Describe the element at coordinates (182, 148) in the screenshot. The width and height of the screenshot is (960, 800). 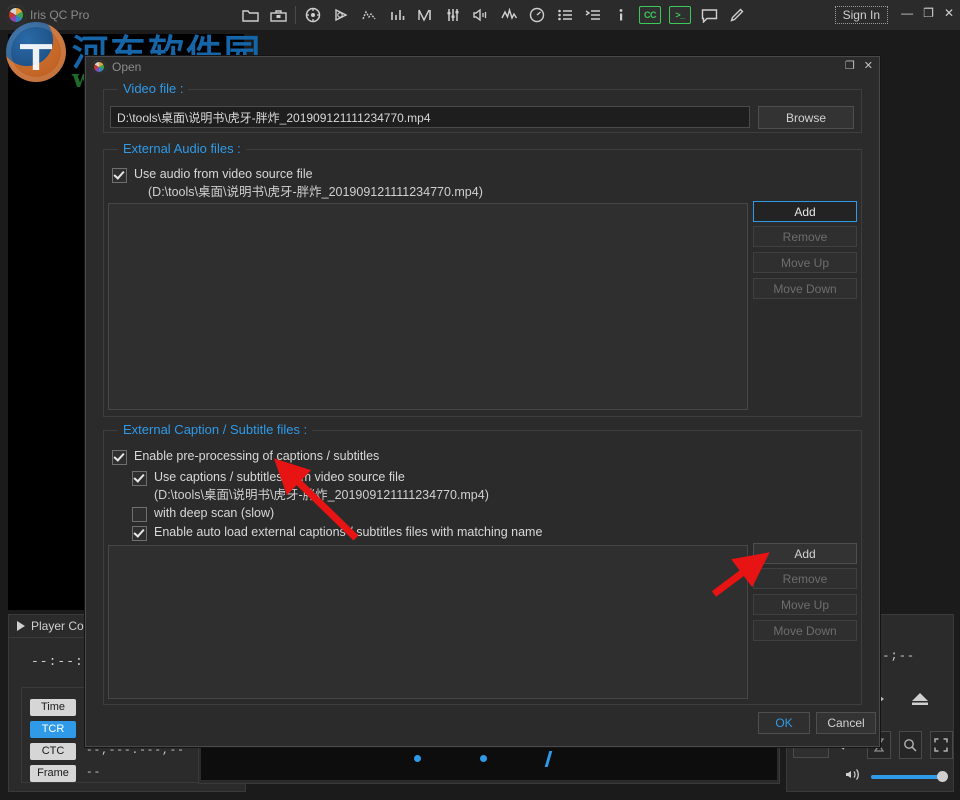
I see `external-audio-legend: External Audio files :` at that location.